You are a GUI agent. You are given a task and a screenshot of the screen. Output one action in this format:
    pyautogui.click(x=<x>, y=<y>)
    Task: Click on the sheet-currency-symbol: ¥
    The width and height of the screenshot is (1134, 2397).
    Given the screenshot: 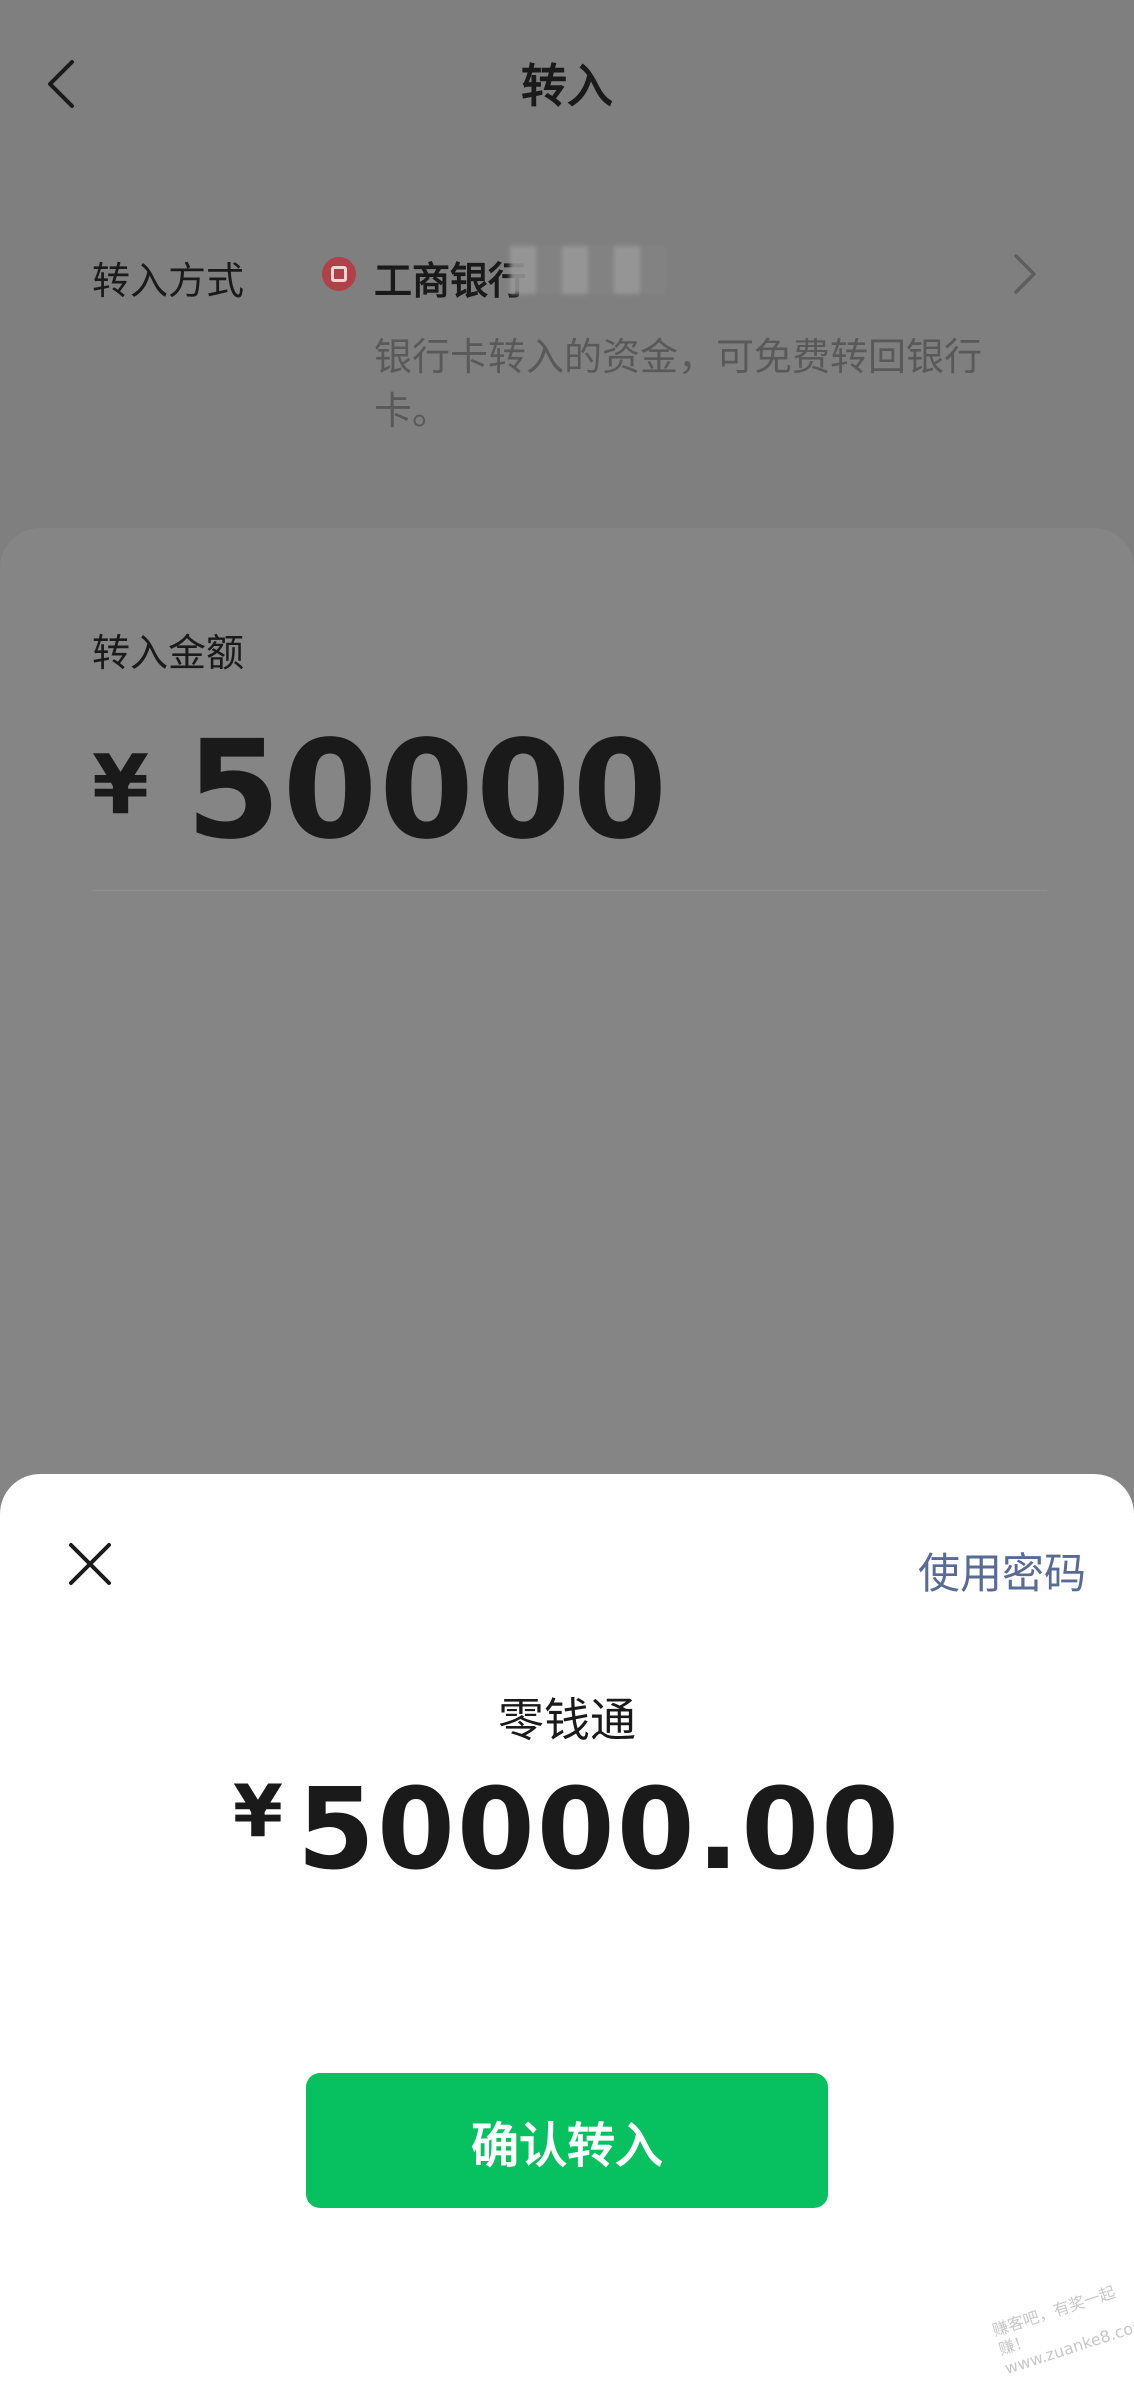 What is the action you would take?
    pyautogui.click(x=258, y=1811)
    